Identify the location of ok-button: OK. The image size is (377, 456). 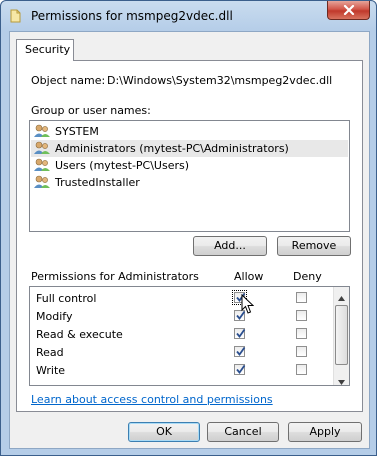
(164, 432).